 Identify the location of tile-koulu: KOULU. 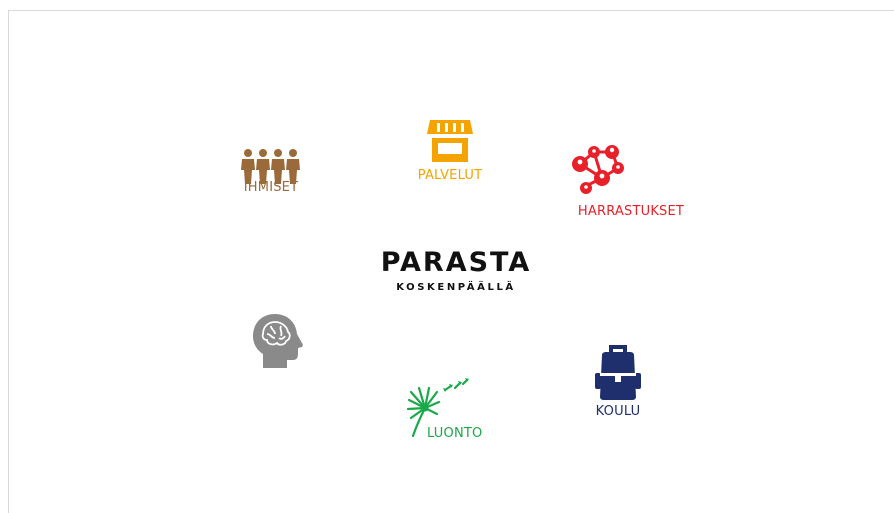
(618, 381).